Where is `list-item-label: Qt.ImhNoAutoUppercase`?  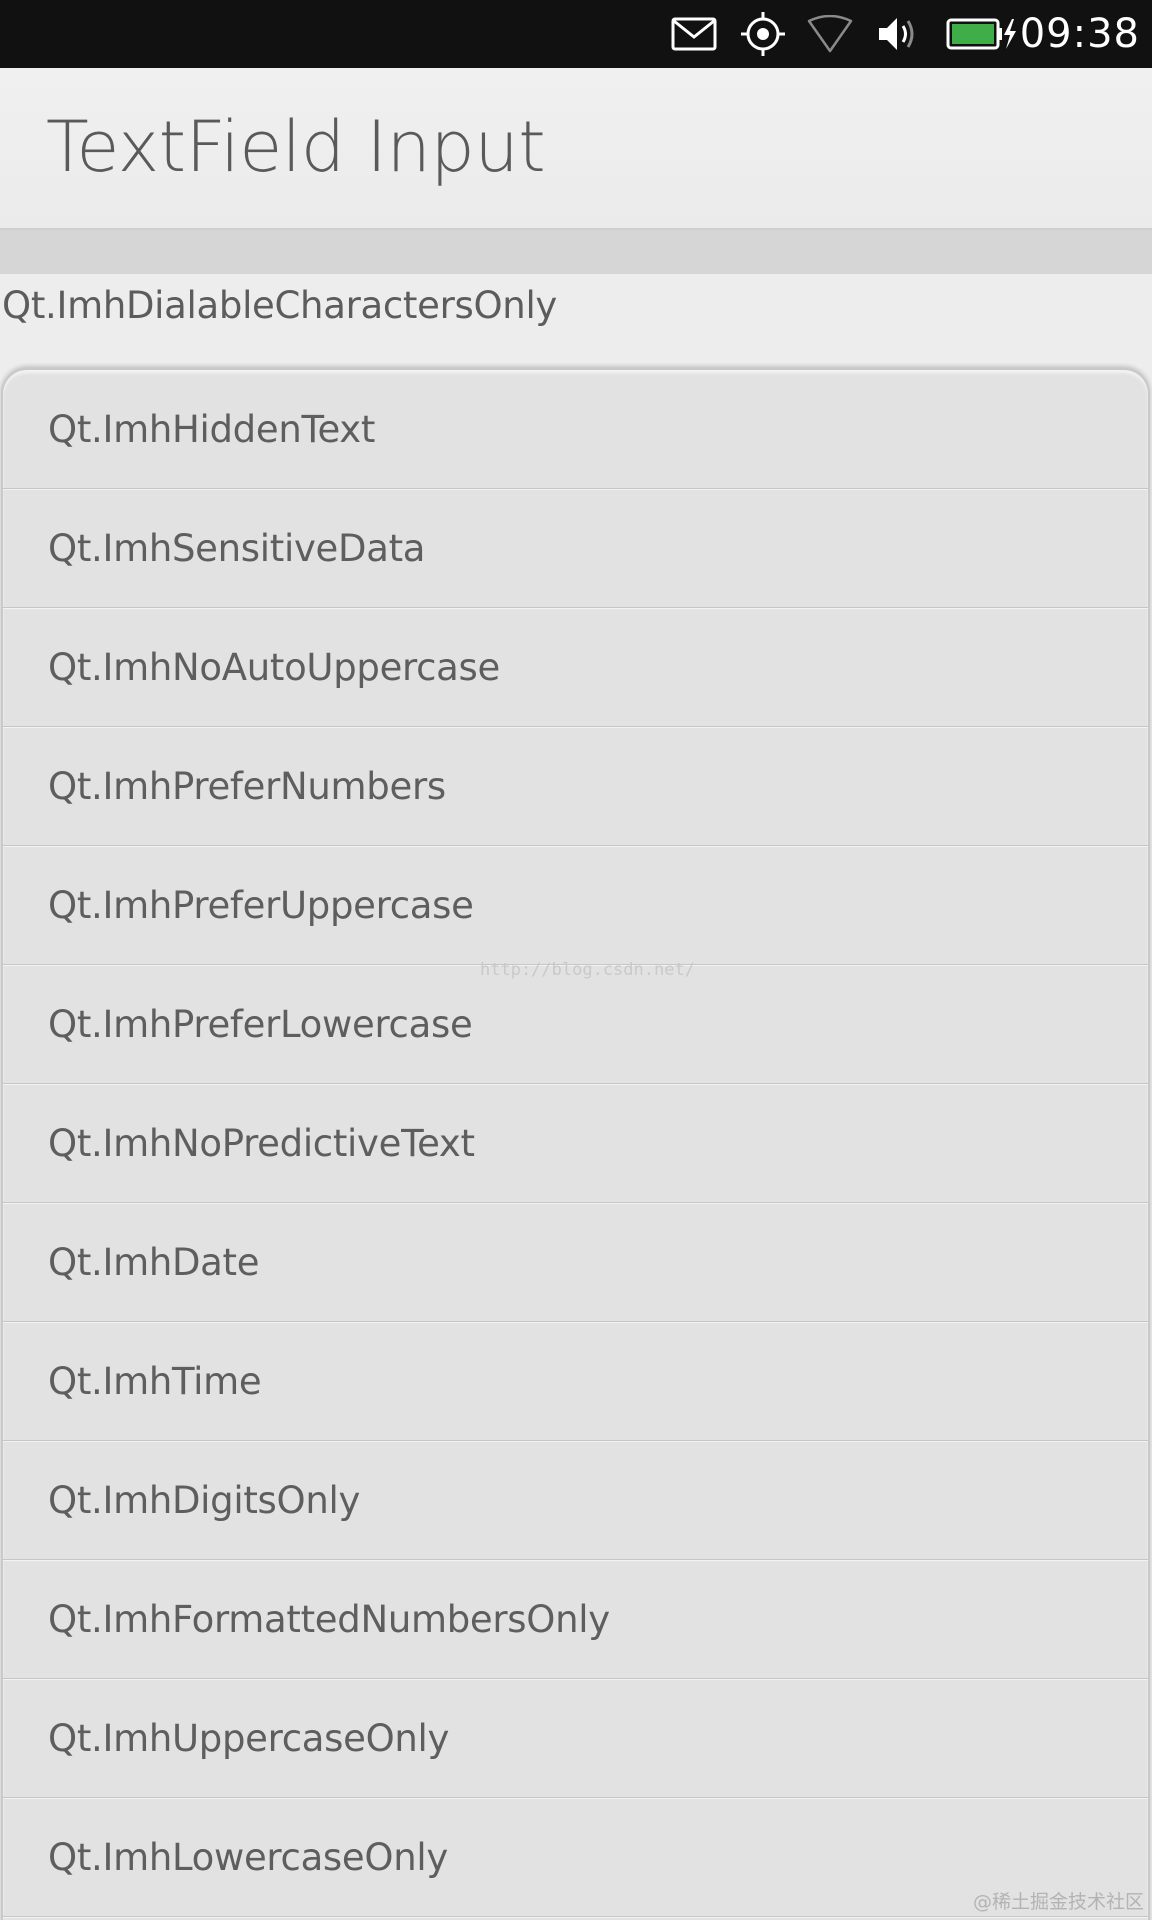 list-item-label: Qt.ImhNoAutoUppercase is located at coordinates (274, 667).